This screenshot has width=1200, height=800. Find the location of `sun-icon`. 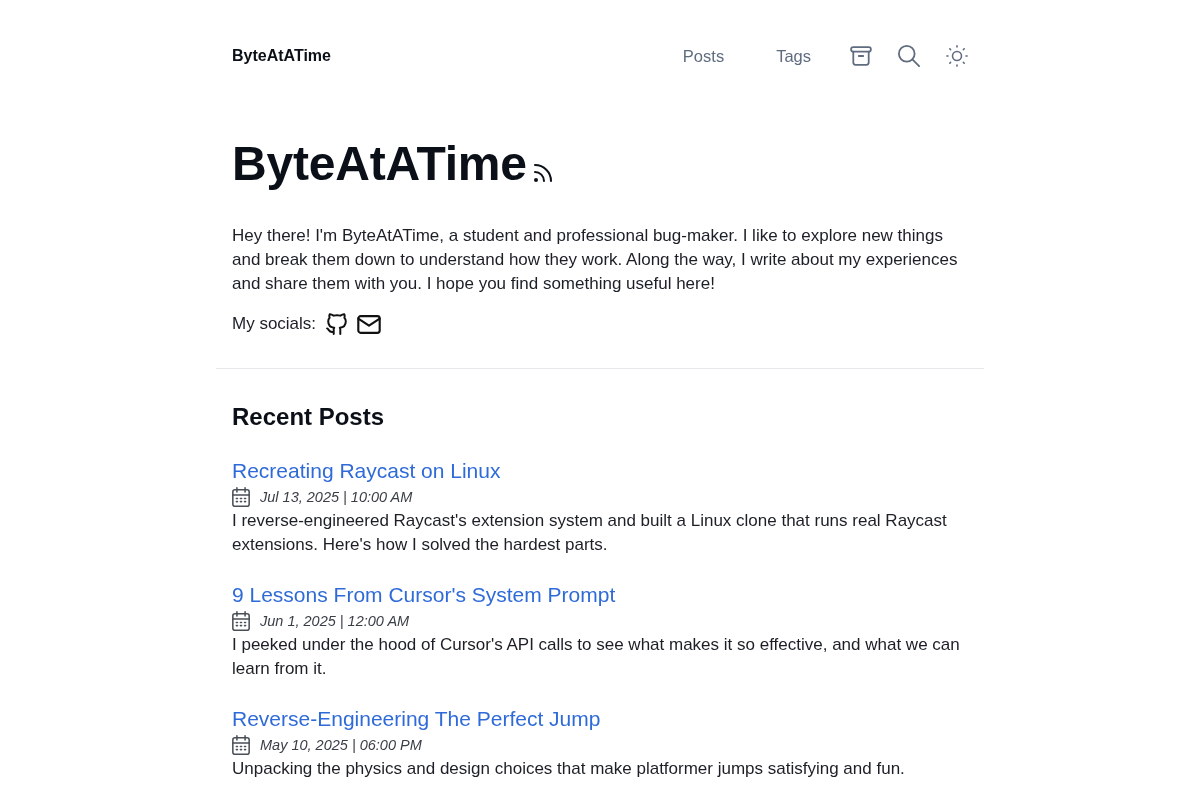

sun-icon is located at coordinates (957, 56).